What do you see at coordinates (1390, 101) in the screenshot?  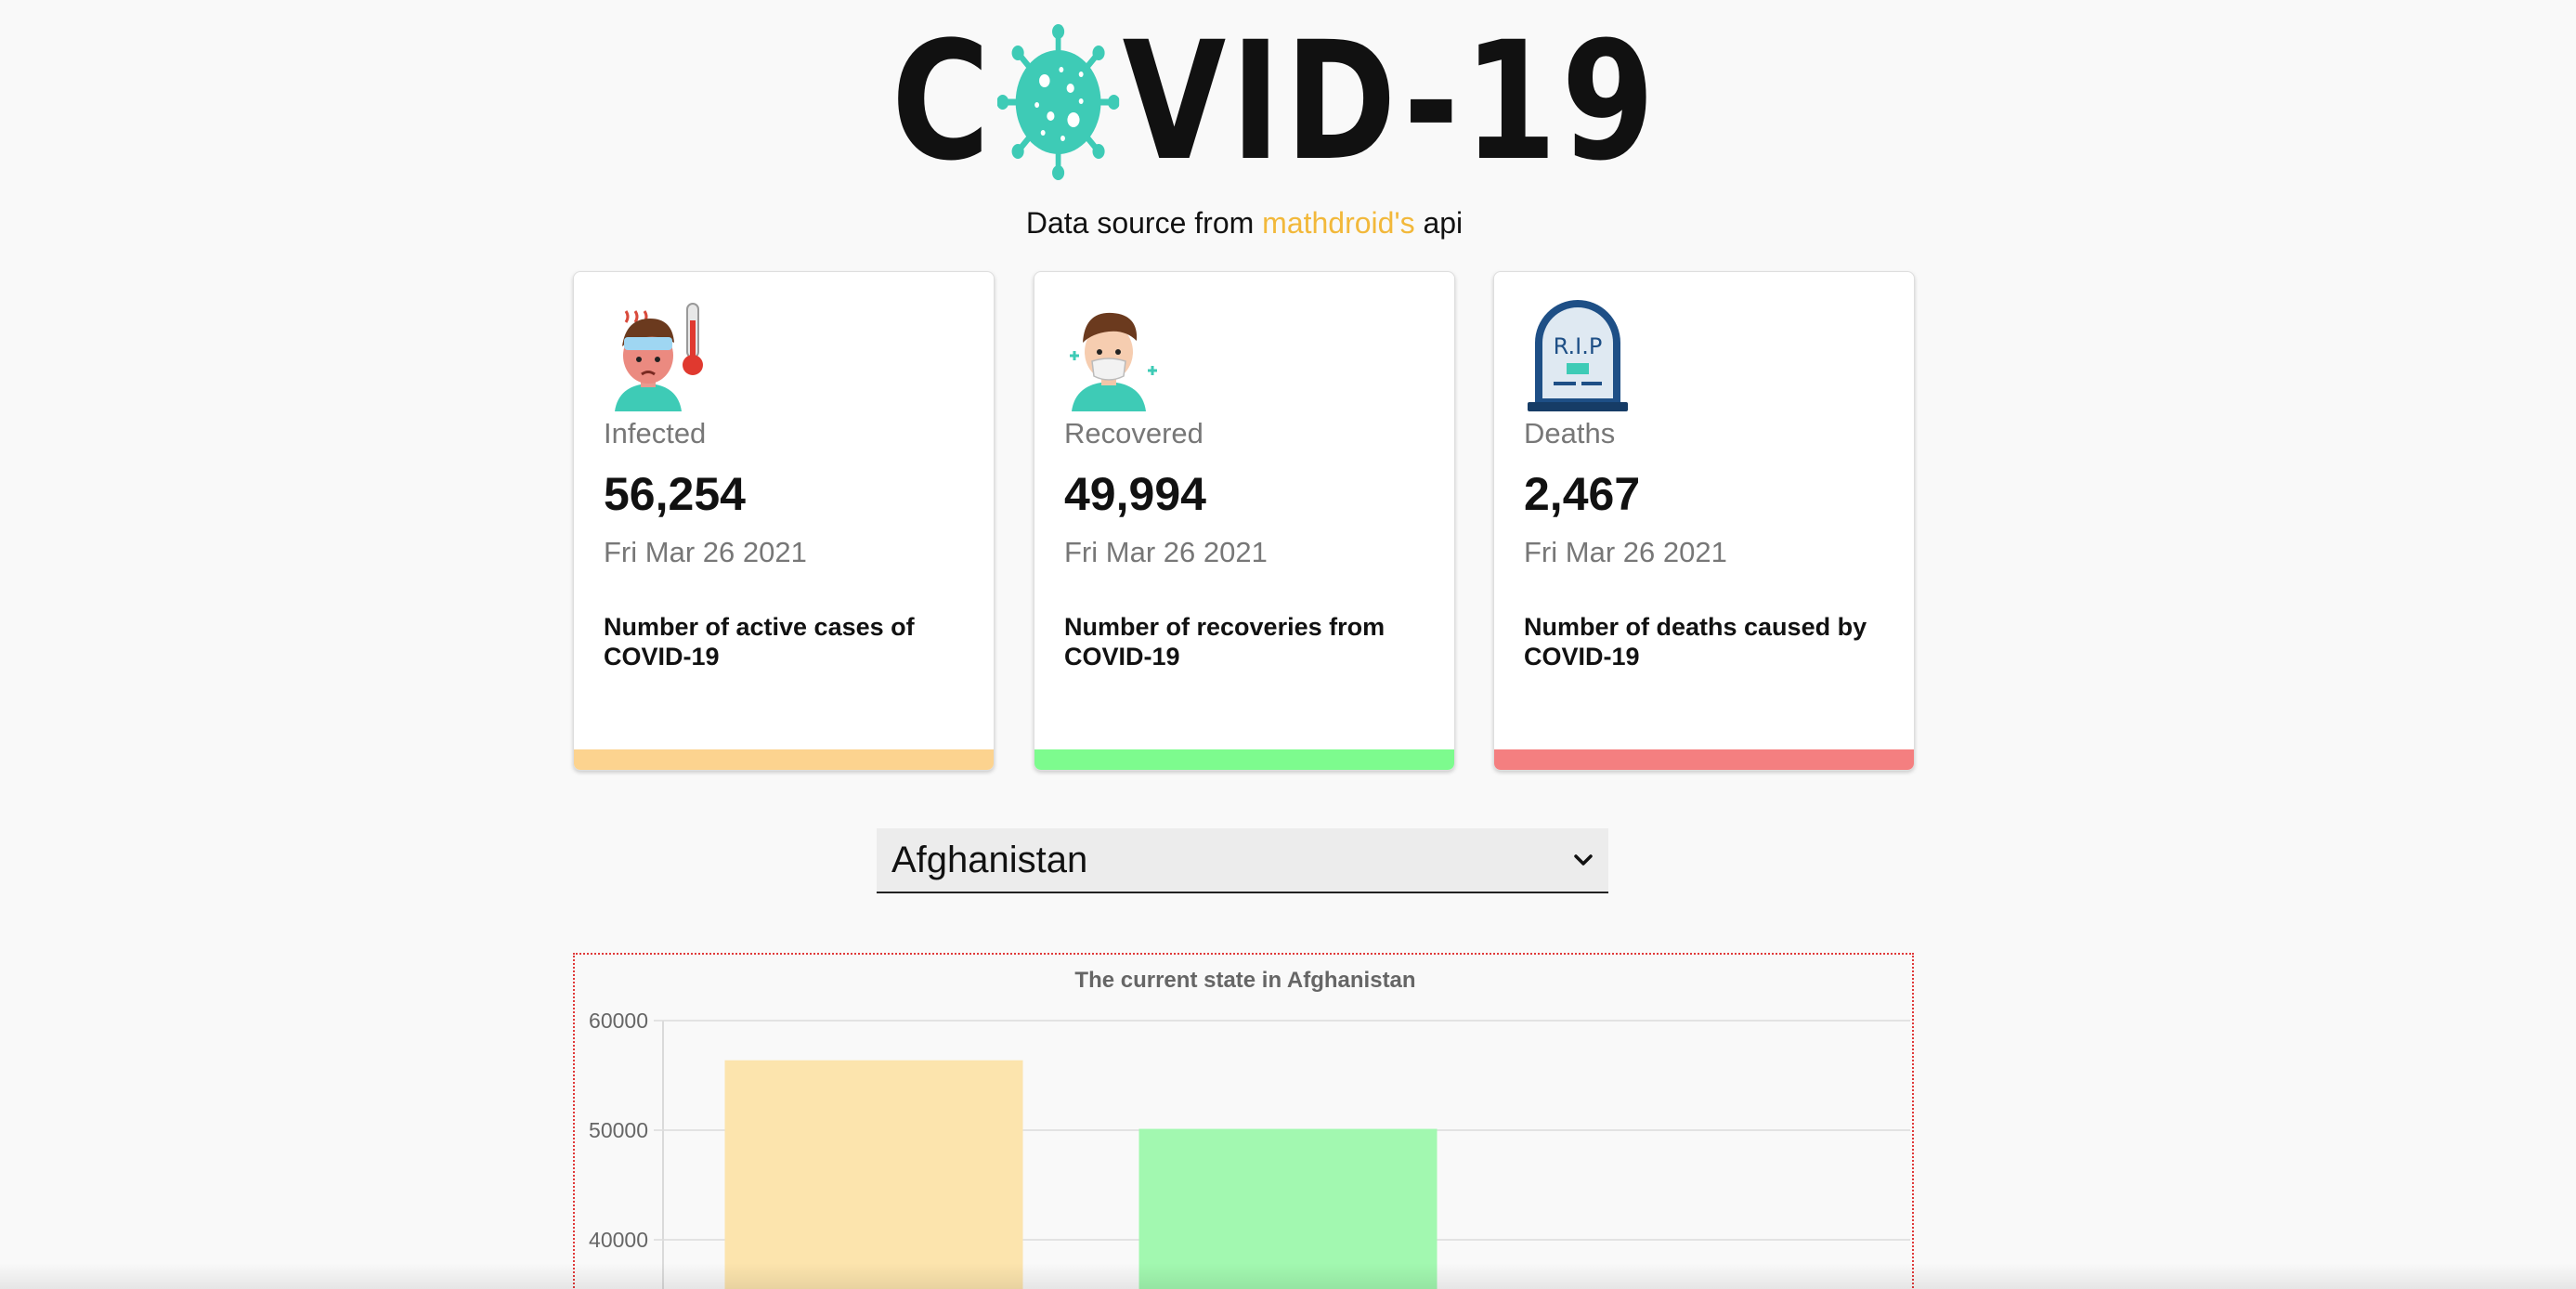 I see `logo-letters-vid19: VID-19` at bounding box center [1390, 101].